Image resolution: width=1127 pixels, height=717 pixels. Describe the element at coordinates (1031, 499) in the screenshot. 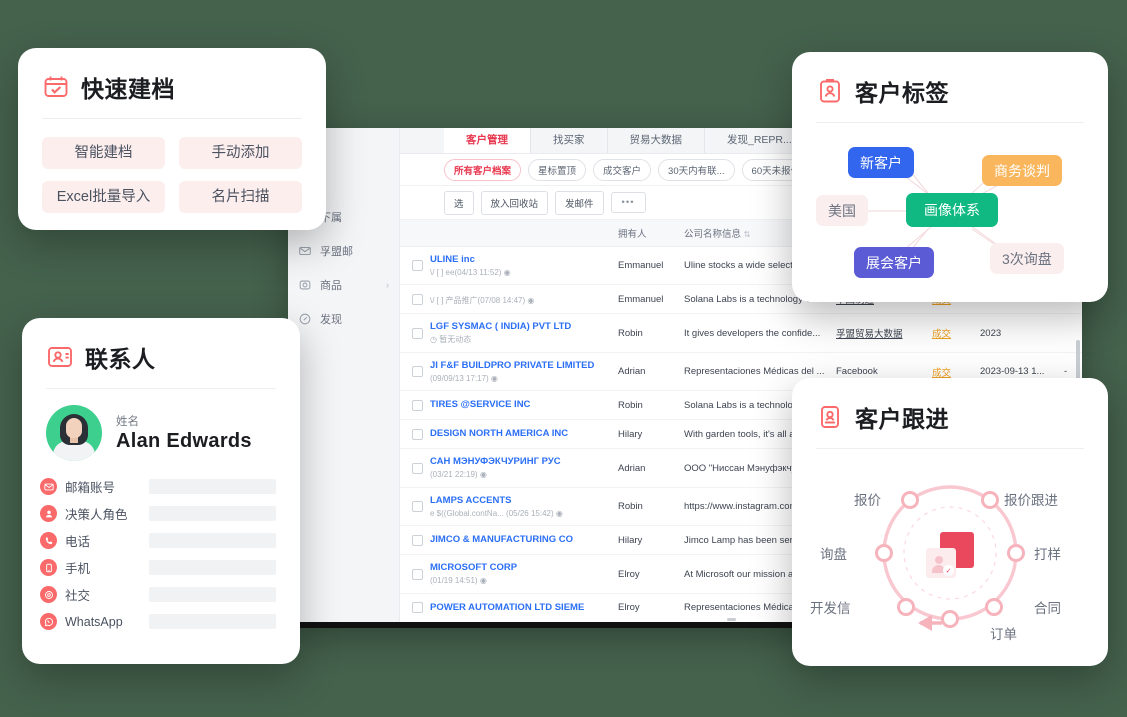

I see `follow-step-quote-followup: 报价跟进` at that location.